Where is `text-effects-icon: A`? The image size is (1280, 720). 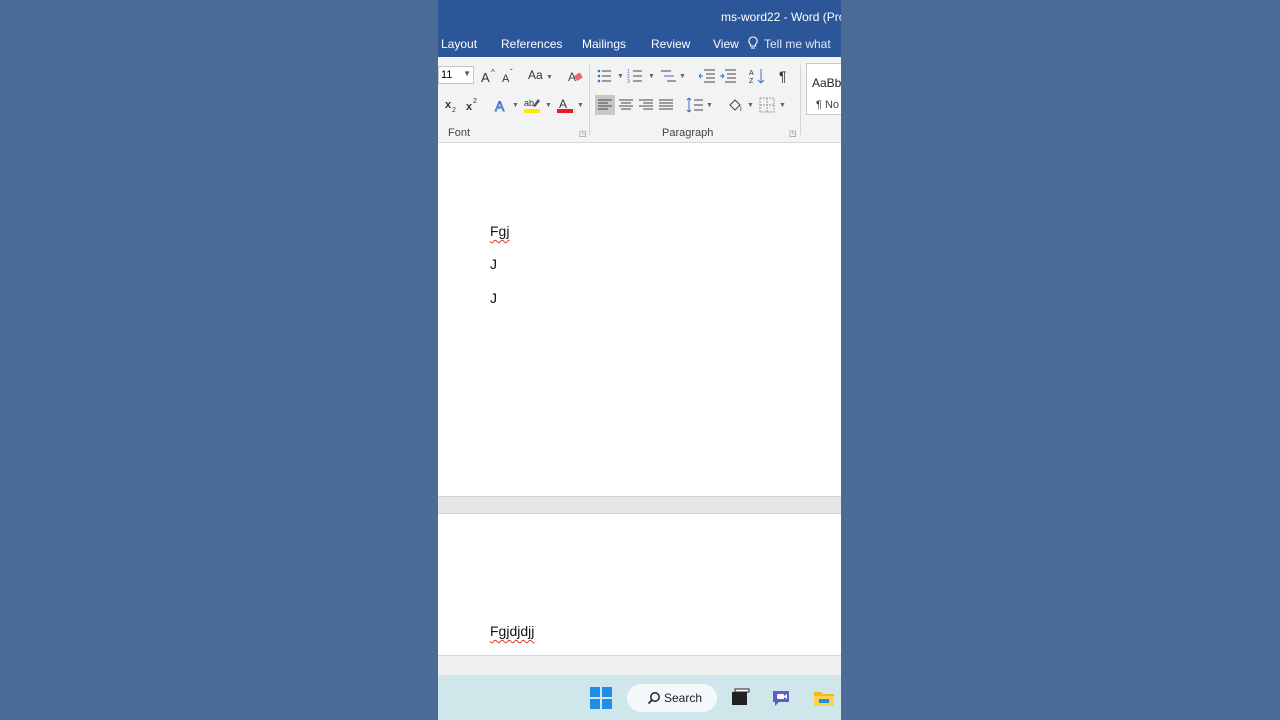 text-effects-icon: A is located at coordinates (502, 105).